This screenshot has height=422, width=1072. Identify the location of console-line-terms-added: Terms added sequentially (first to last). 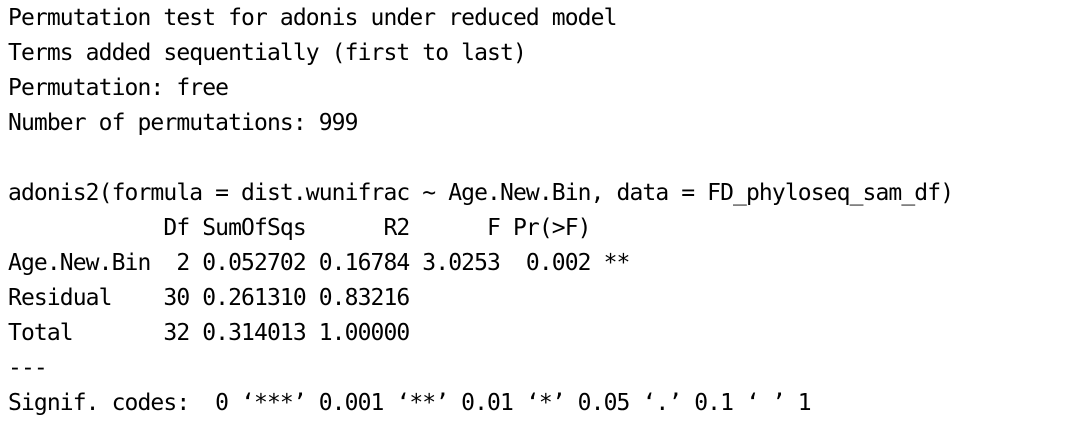
(267, 53).